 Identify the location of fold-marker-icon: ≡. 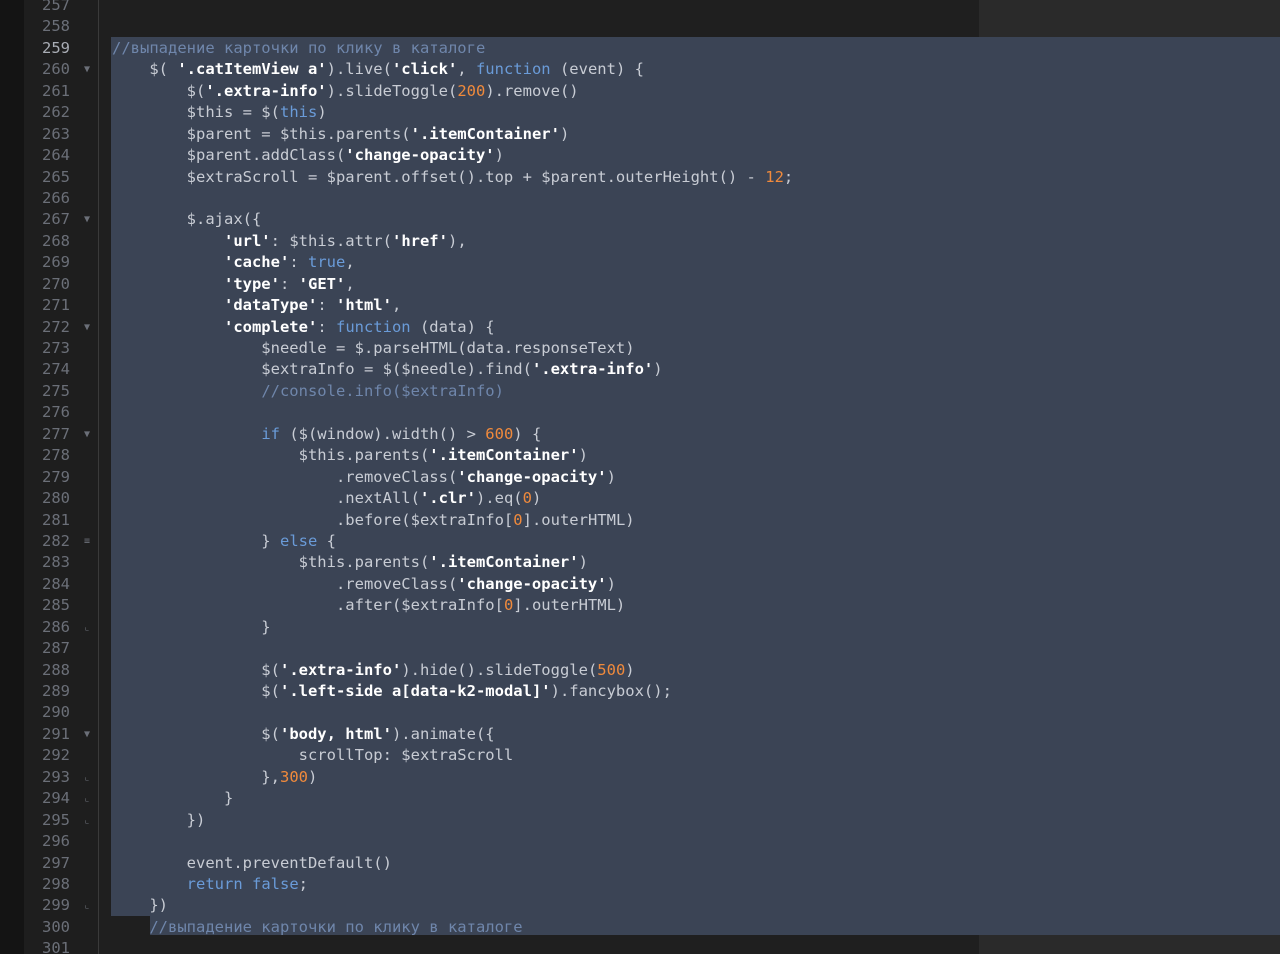
(87, 541).